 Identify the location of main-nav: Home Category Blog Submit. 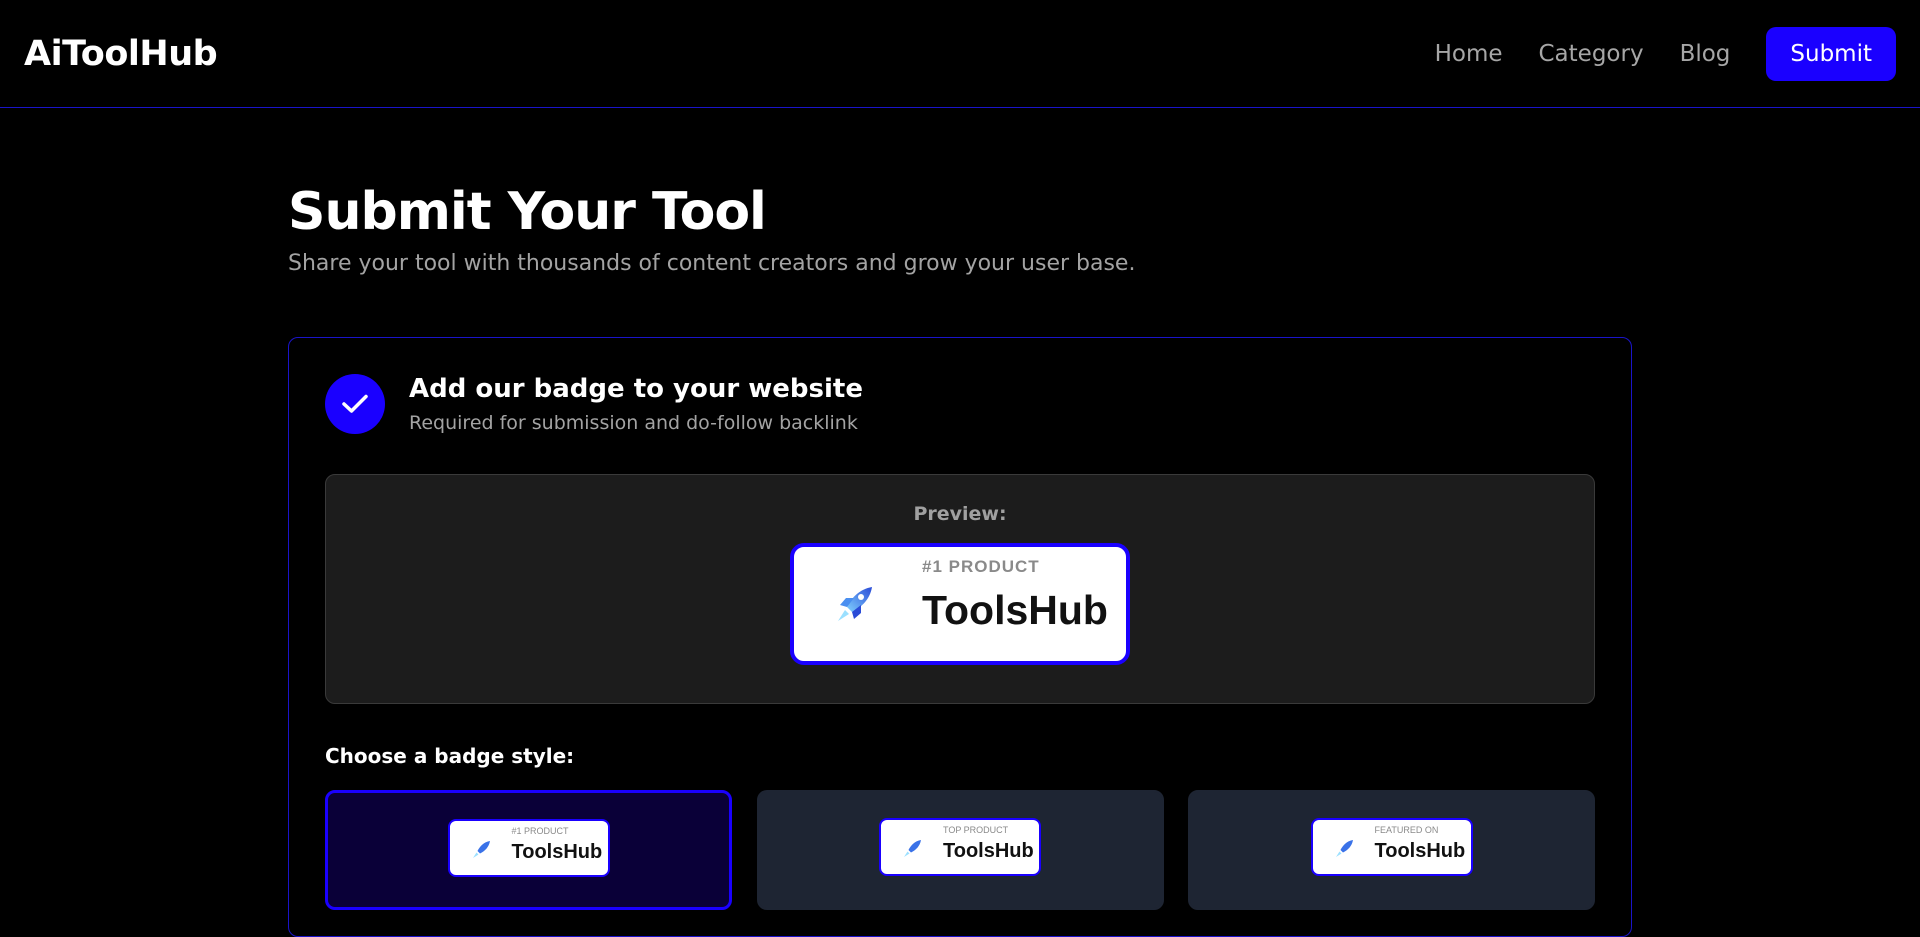
(1647, 53).